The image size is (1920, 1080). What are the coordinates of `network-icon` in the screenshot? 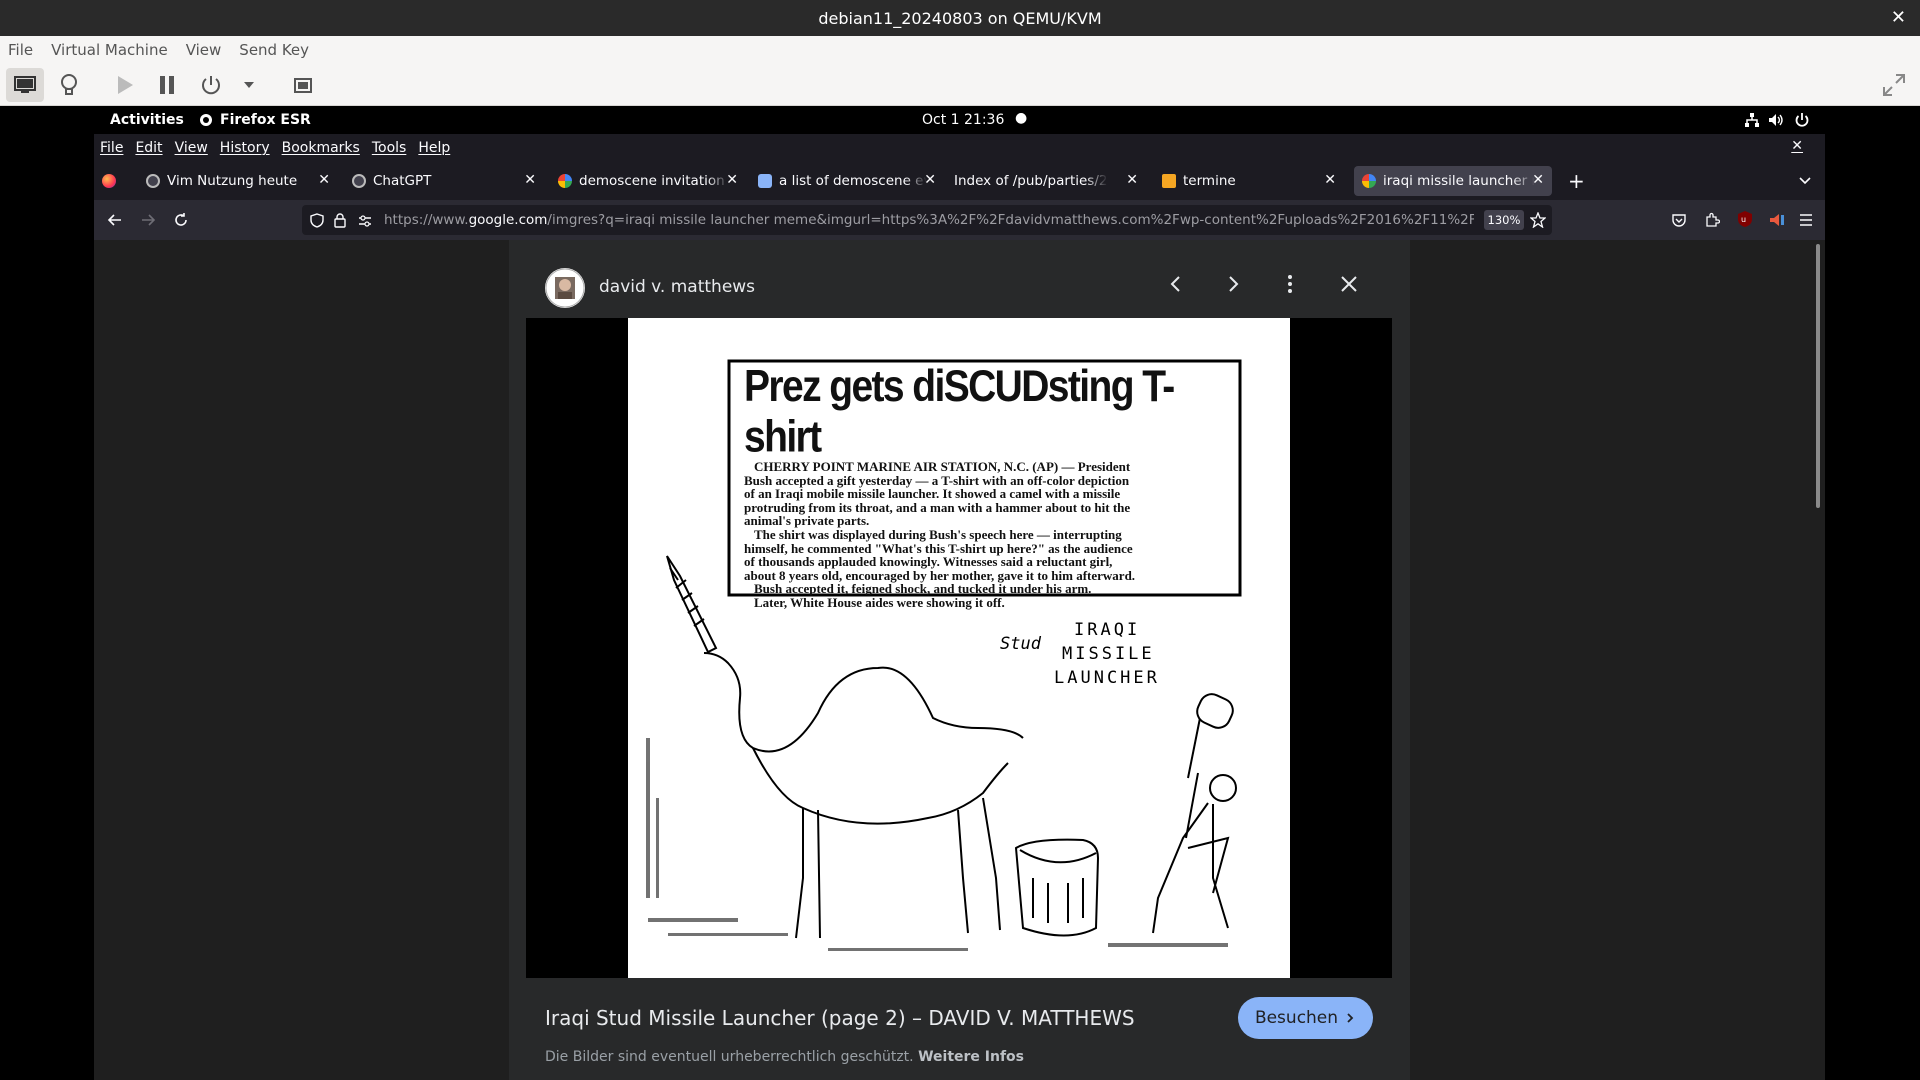 It's located at (1752, 122).